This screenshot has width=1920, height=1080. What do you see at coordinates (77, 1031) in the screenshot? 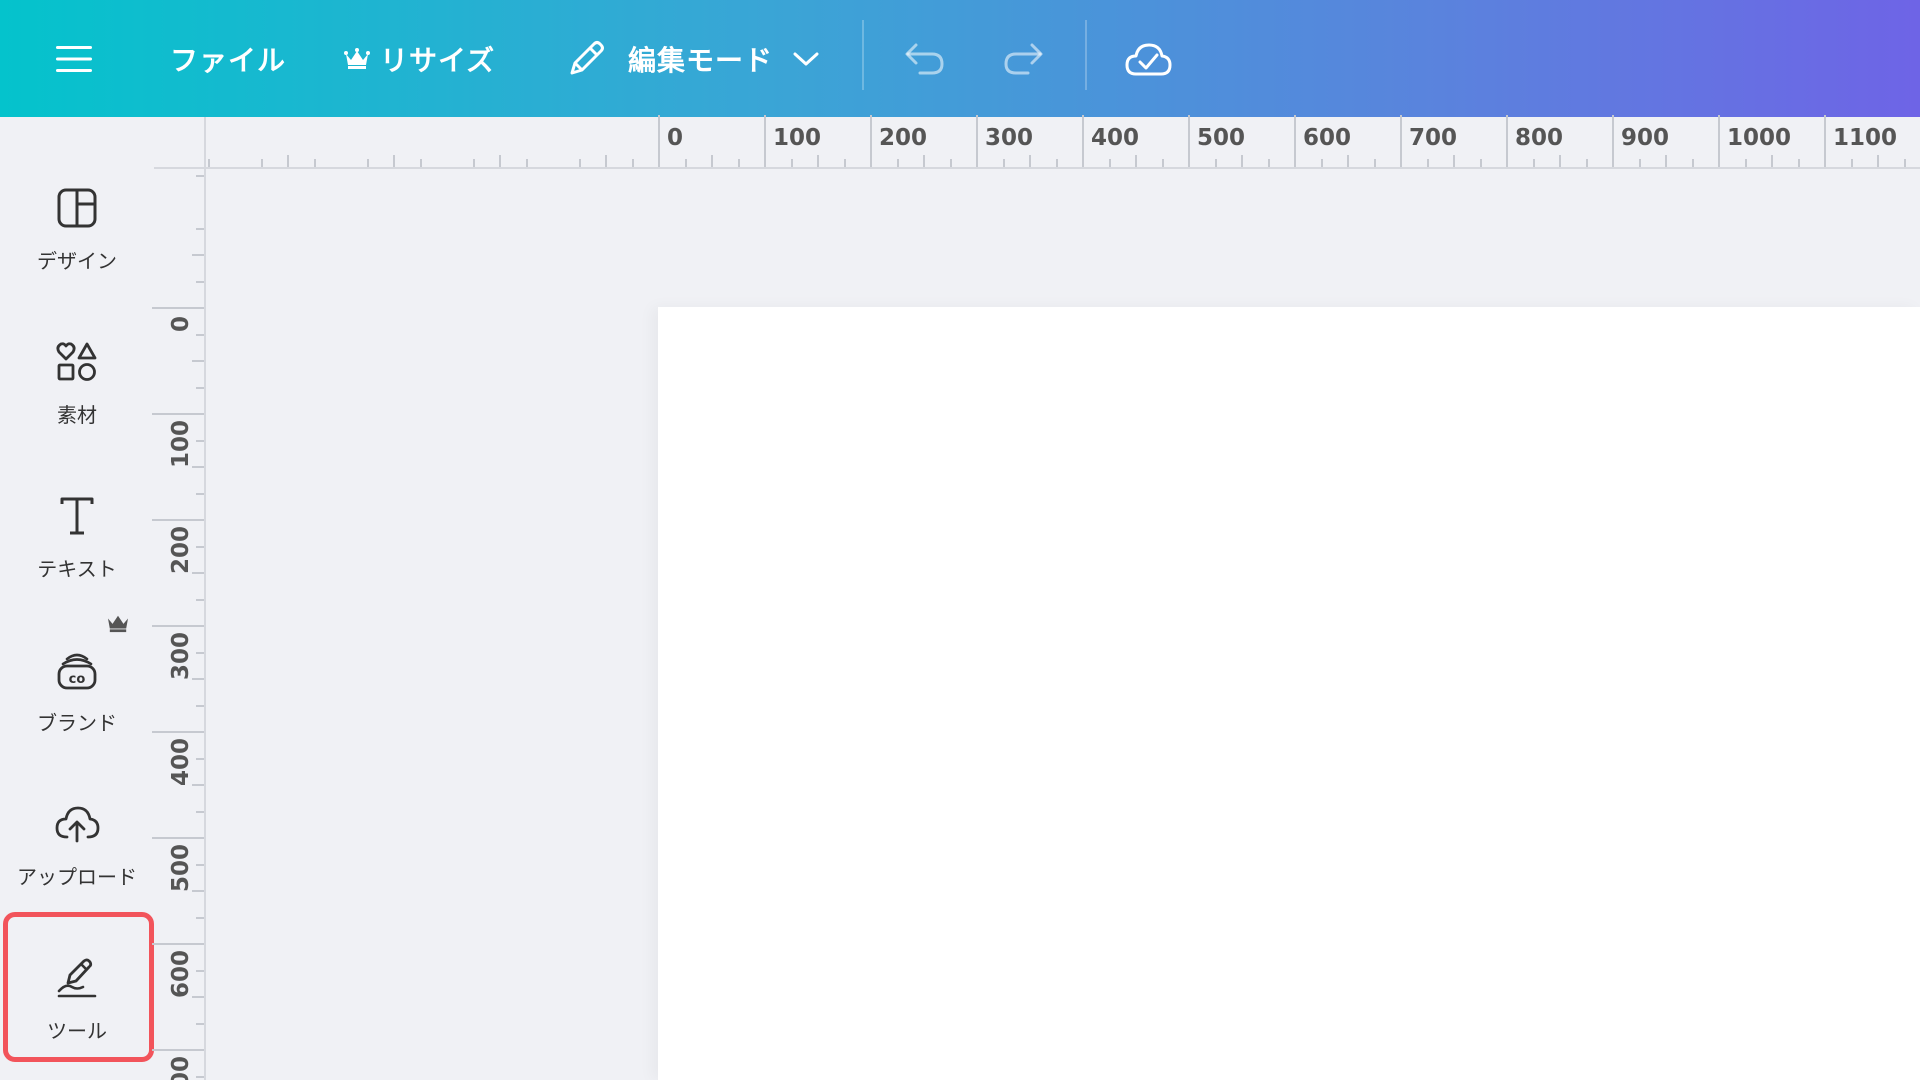
I see `sidebar-item-label: ツール` at bounding box center [77, 1031].